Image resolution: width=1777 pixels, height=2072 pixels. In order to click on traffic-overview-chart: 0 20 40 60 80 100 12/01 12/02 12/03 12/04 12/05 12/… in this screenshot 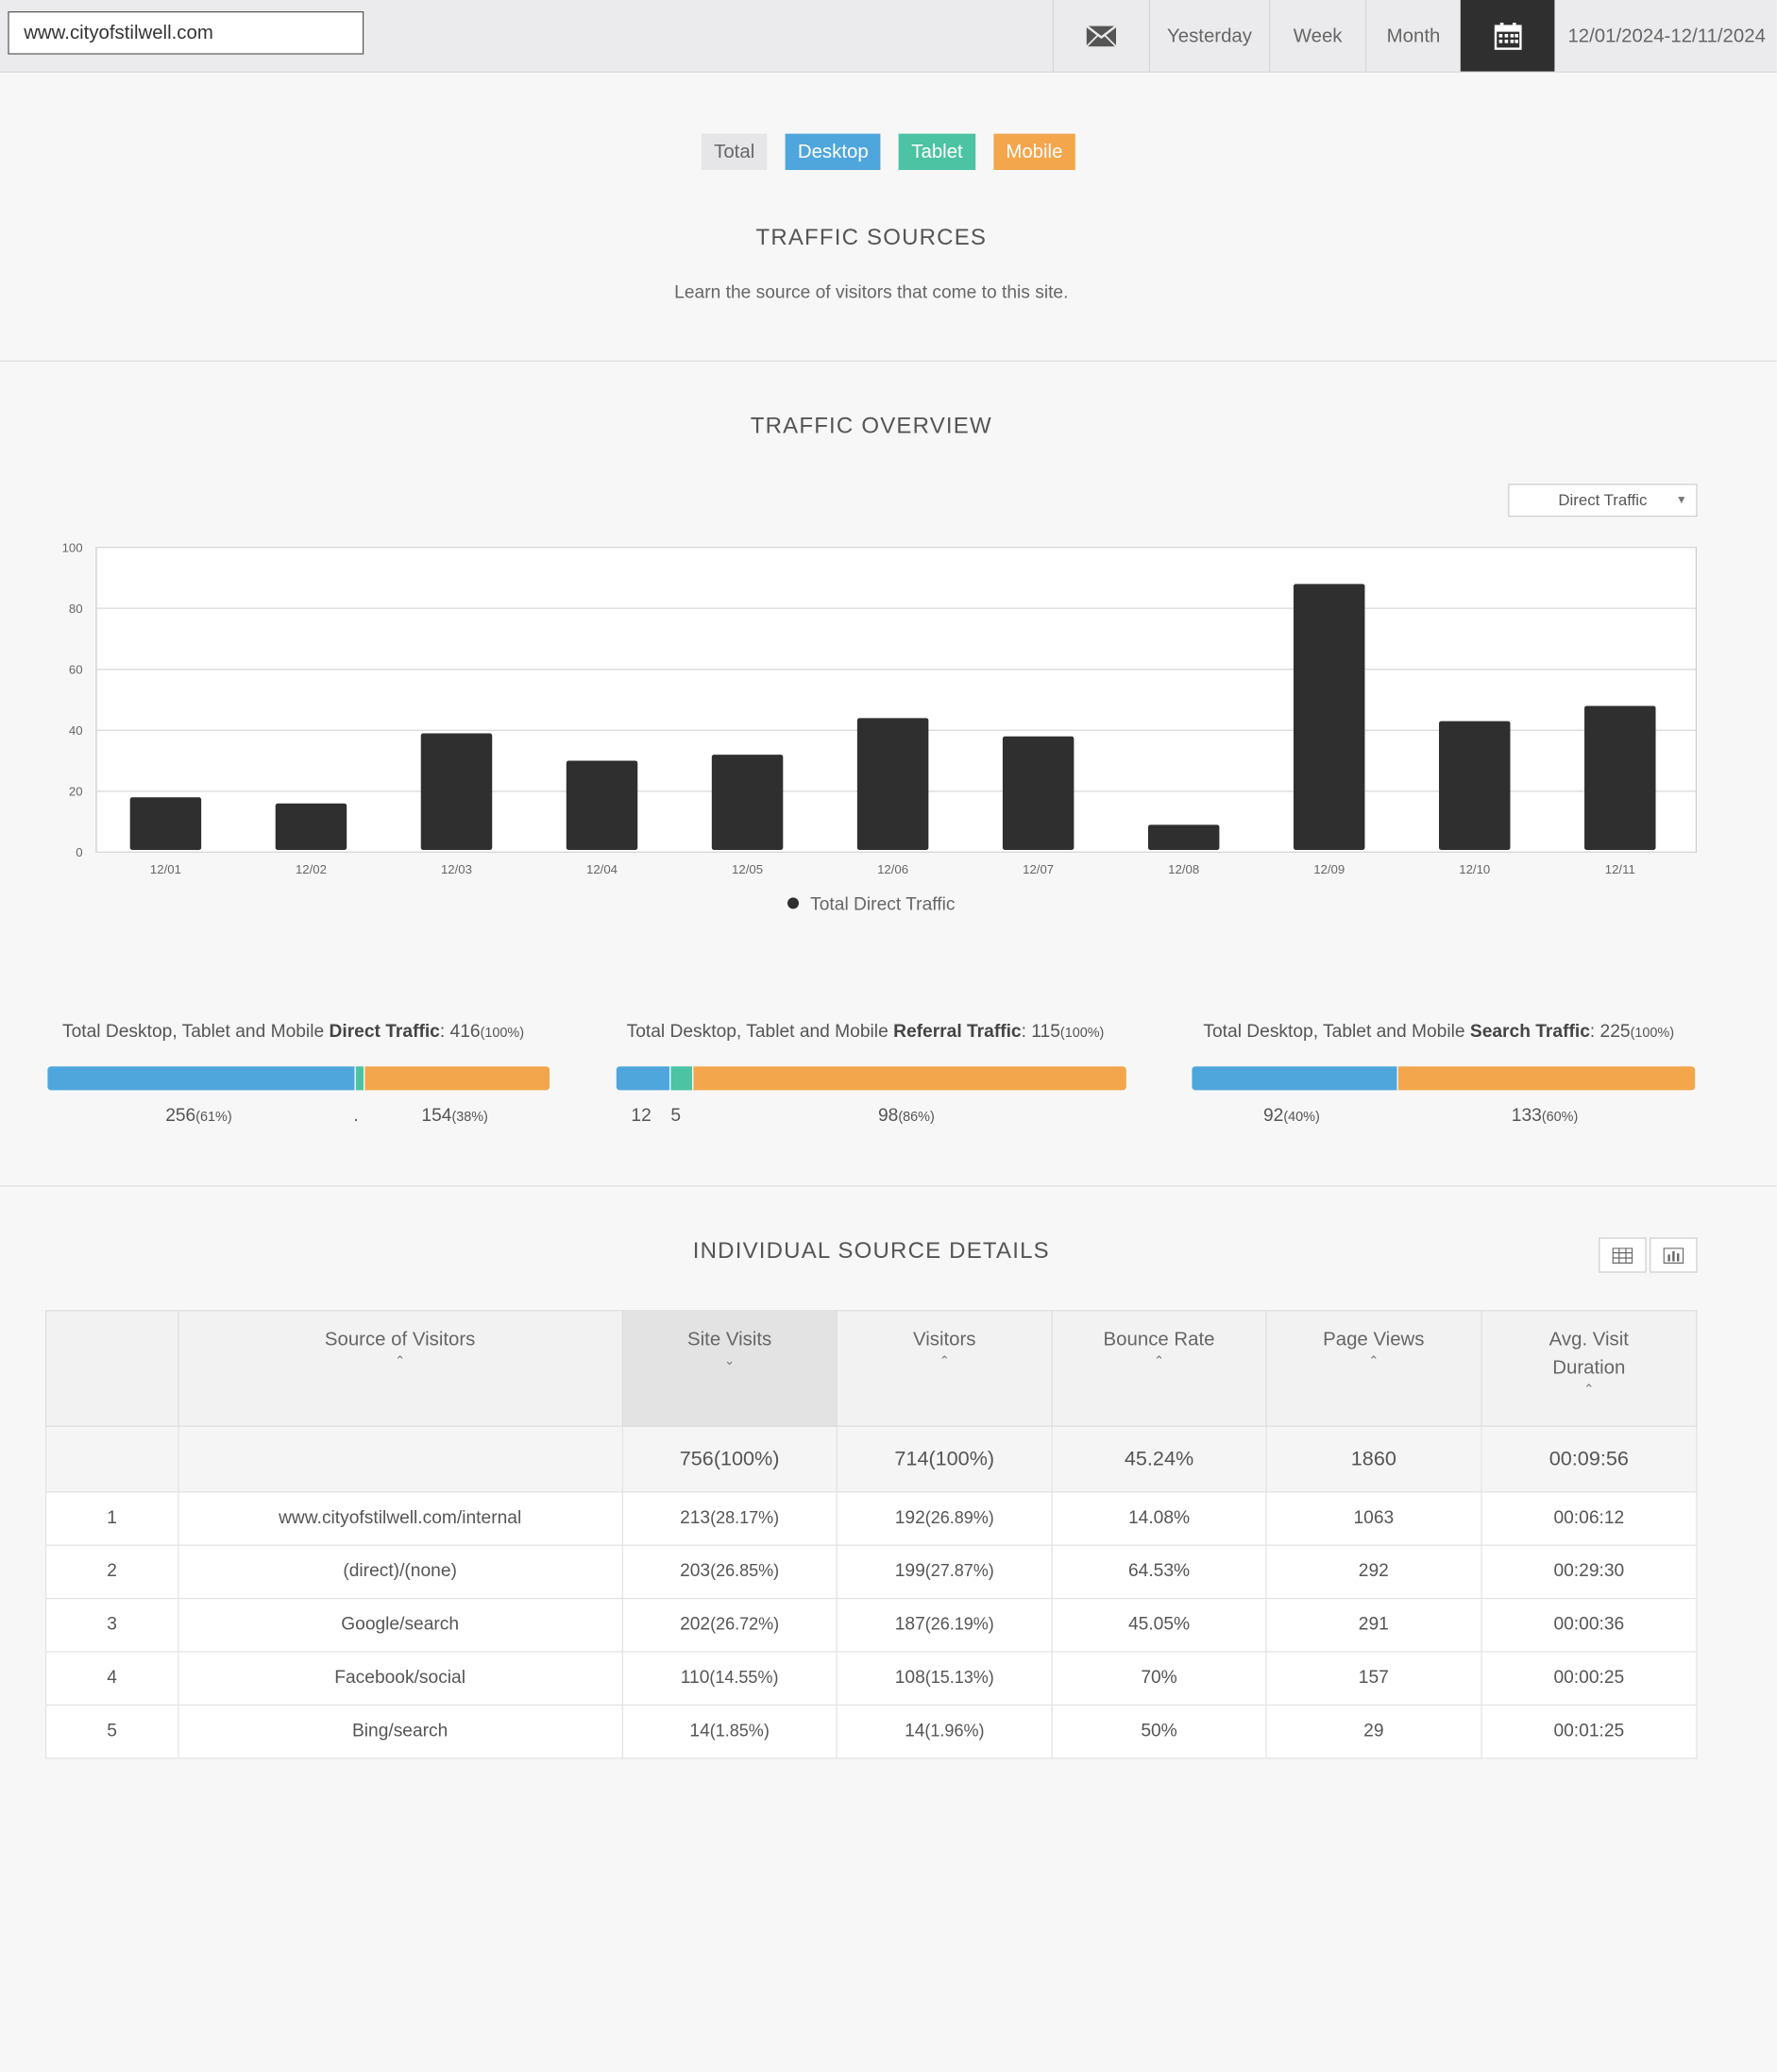, I will do `click(880, 708)`.